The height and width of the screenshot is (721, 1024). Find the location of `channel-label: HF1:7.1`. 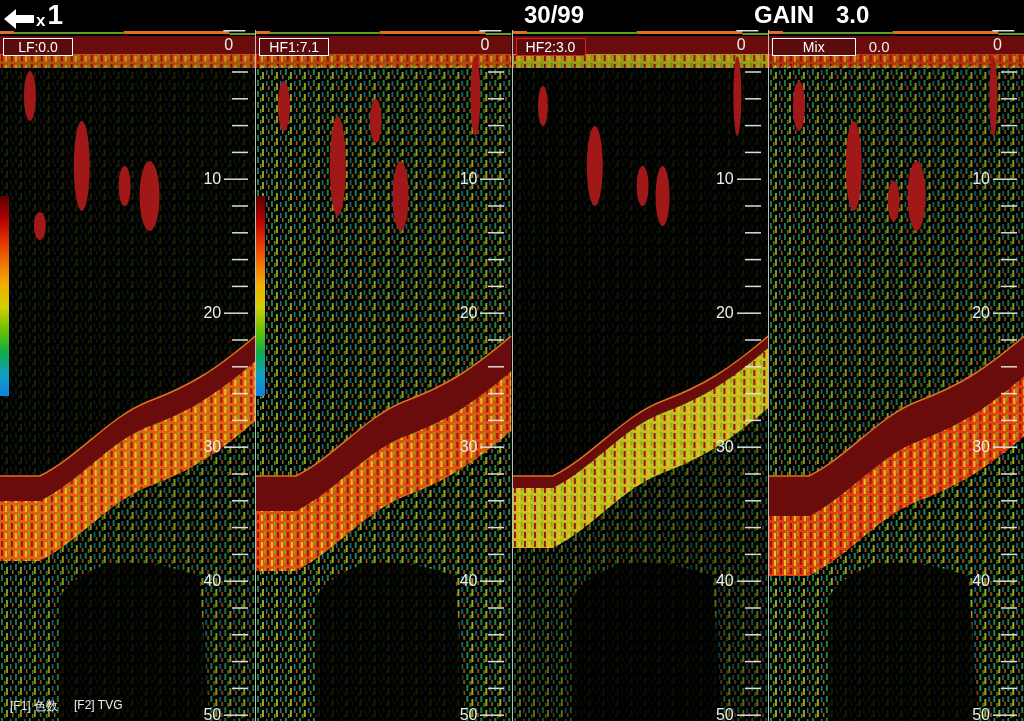

channel-label: HF1:7.1 is located at coordinates (294, 47).